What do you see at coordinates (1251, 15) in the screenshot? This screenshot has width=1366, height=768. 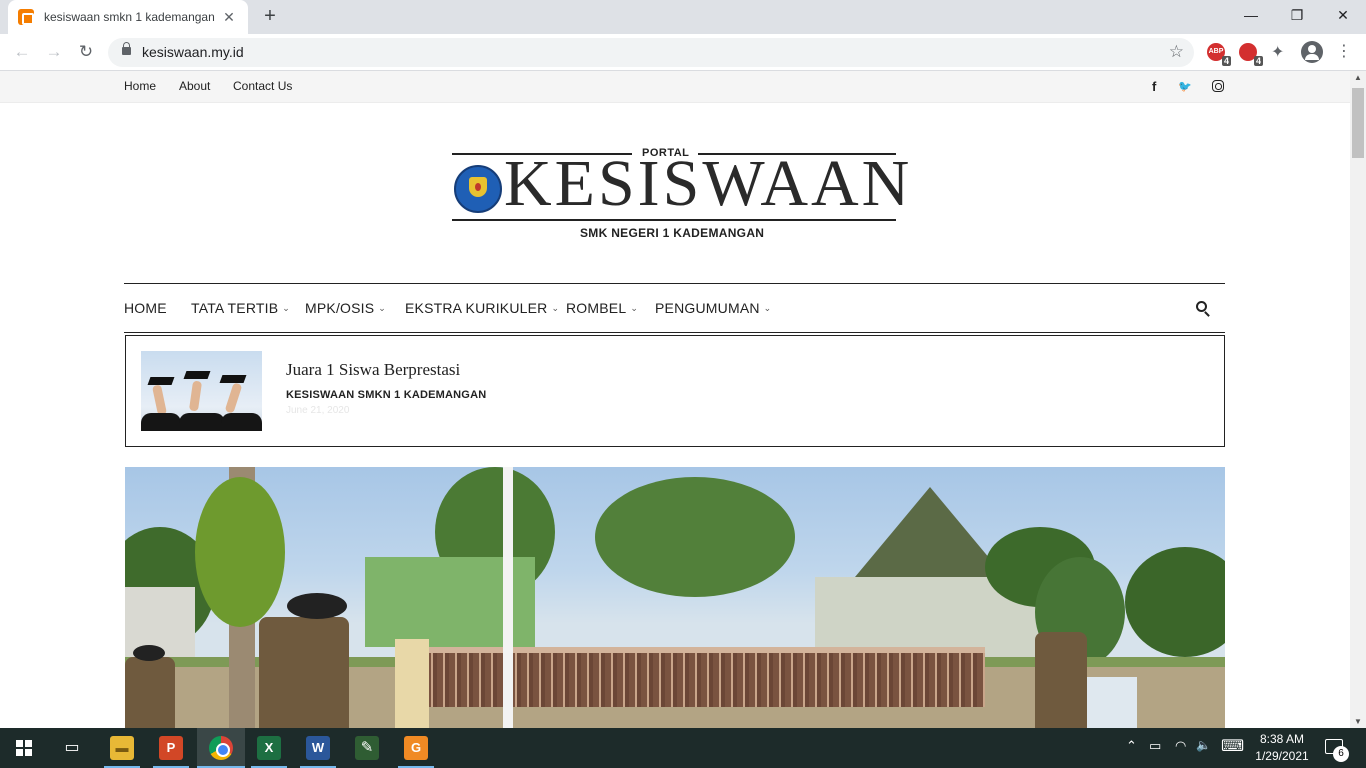 I see `minimize-button: —` at bounding box center [1251, 15].